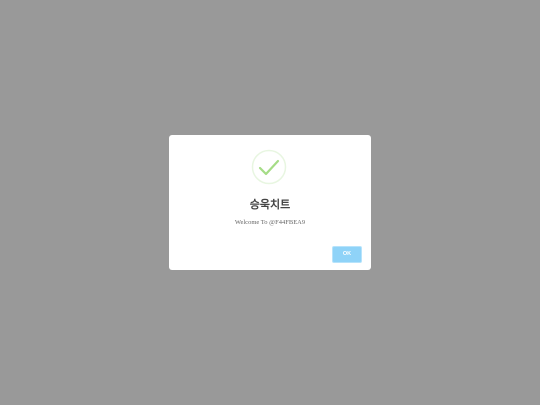 This screenshot has width=540, height=405. I want to click on ok-button: OK, so click(347, 254).